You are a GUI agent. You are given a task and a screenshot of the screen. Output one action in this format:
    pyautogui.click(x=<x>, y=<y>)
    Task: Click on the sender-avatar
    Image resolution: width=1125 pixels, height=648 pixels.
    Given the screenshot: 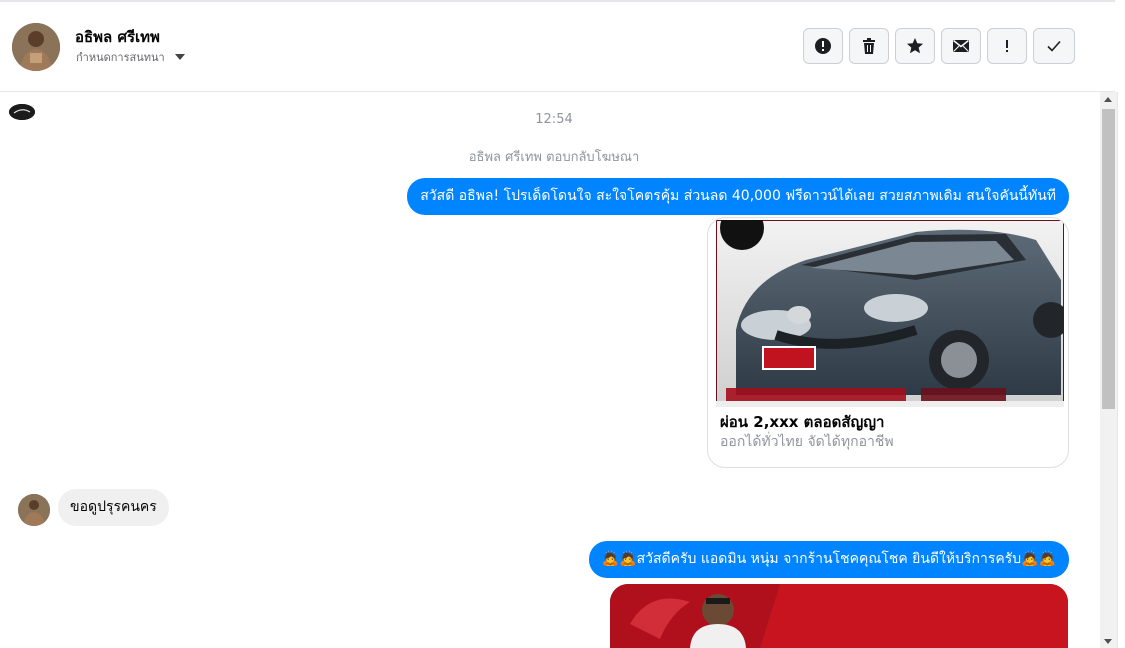 What is the action you would take?
    pyautogui.click(x=34, y=510)
    